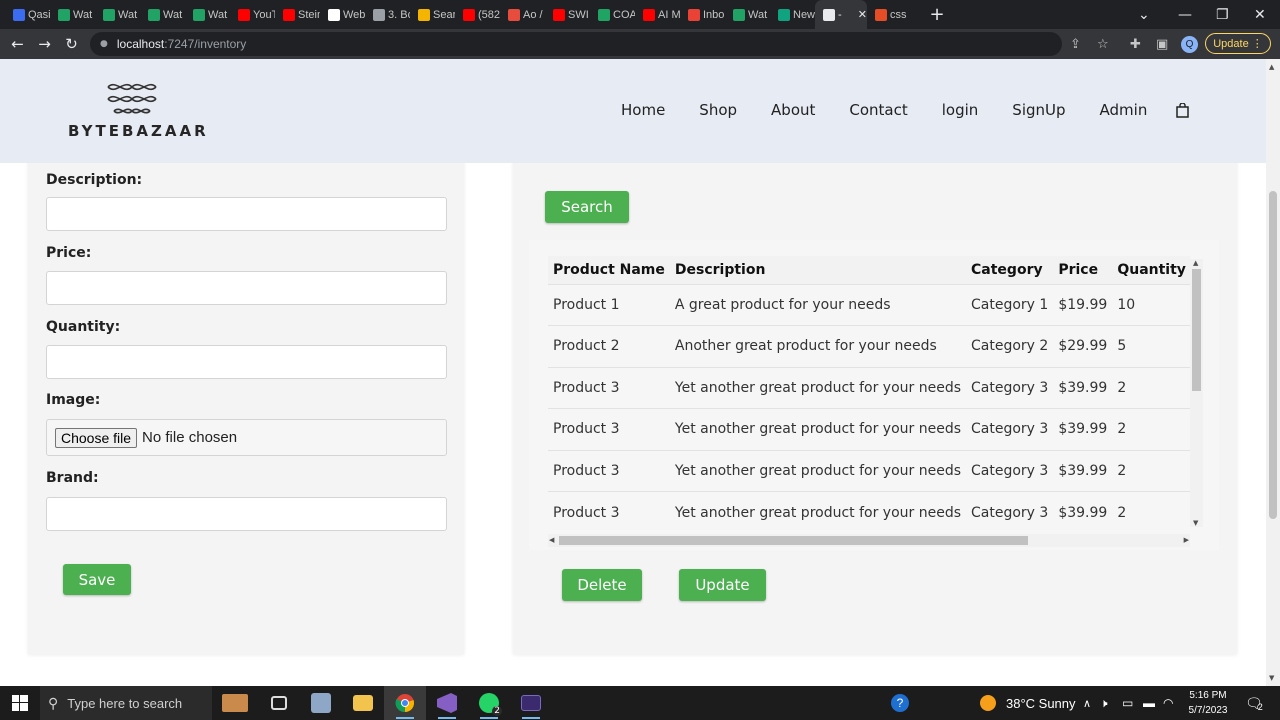 This screenshot has height=720, width=1280. What do you see at coordinates (432, 14) in the screenshot?
I see `browser-tab: Sear` at bounding box center [432, 14].